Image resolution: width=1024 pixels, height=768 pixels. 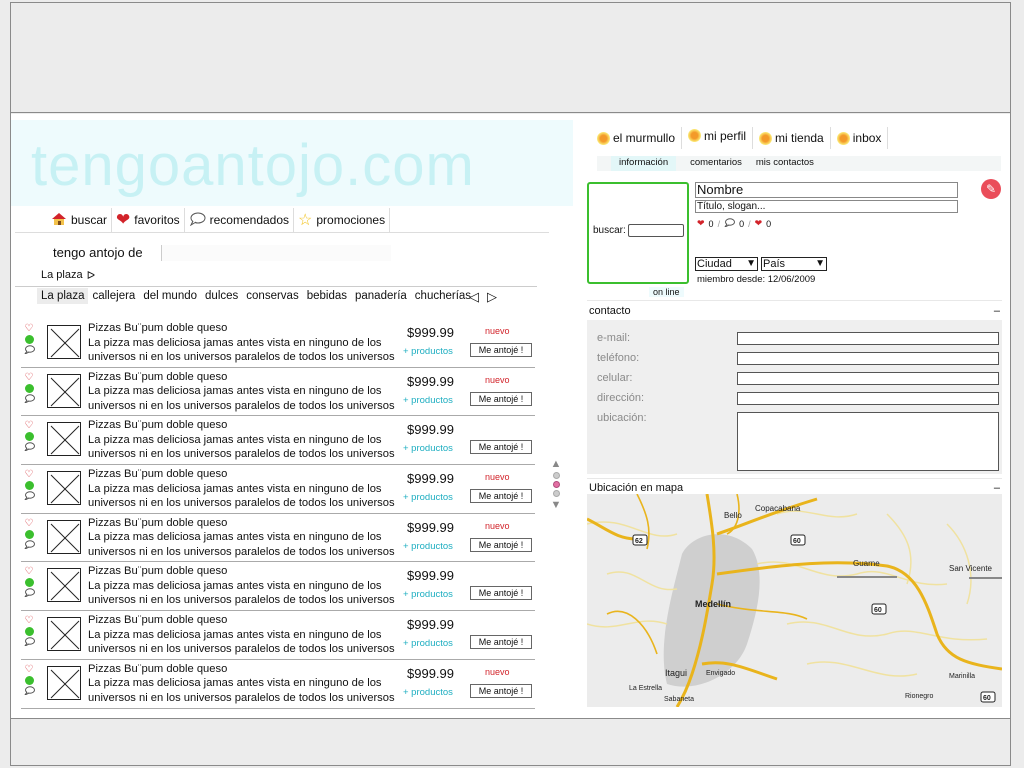 I want to click on tab-panaderia: panadería, so click(x=381, y=296).